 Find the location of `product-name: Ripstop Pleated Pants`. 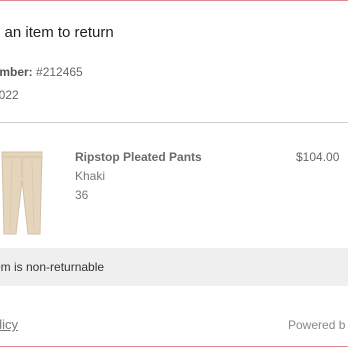

product-name: Ripstop Pleated Pants is located at coordinates (138, 157).